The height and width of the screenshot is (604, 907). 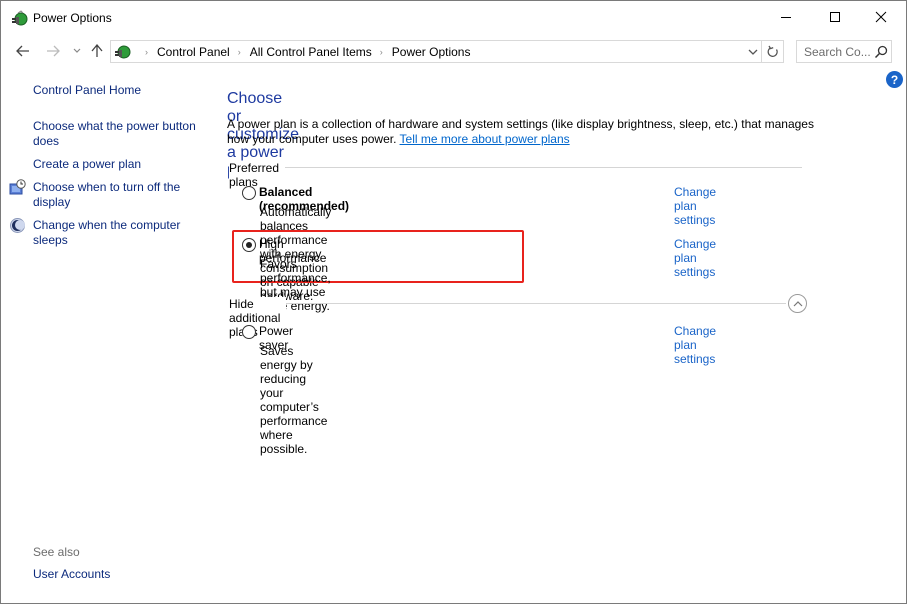 I want to click on maximize-icon, so click(x=835, y=17).